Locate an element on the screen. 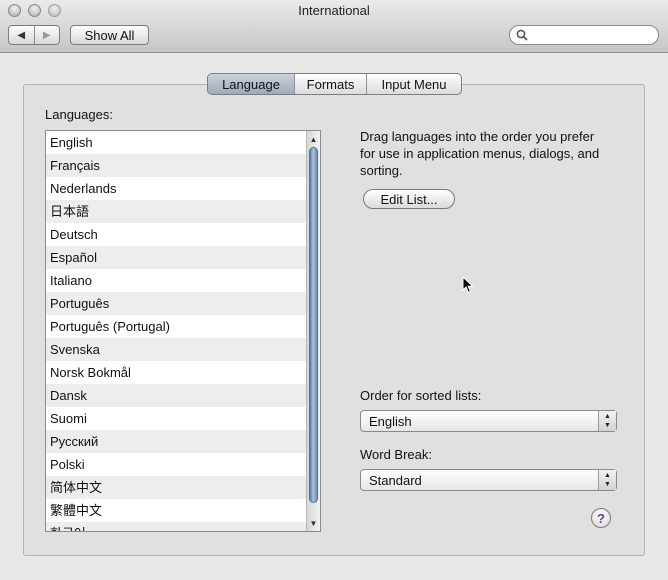 The image size is (668, 580). list-item: Norsk Bokmål is located at coordinates (176, 372).